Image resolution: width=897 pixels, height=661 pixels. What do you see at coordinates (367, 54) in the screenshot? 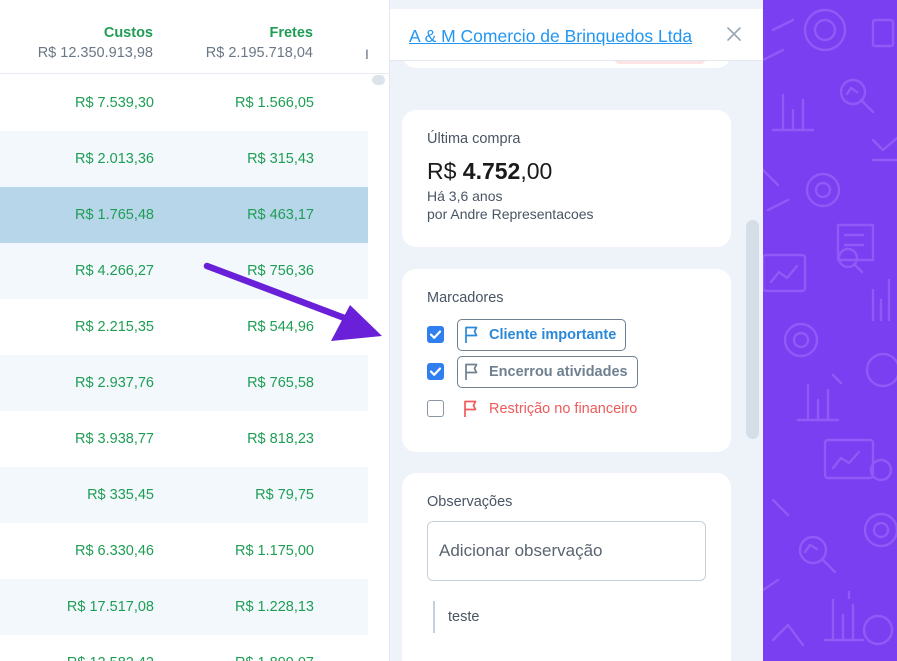
I see `column-header-truncated: I` at bounding box center [367, 54].